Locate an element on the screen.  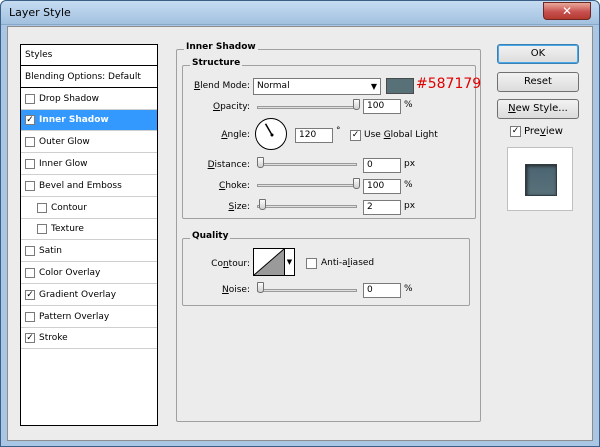
style-item-label: Styles is located at coordinates (39, 55).